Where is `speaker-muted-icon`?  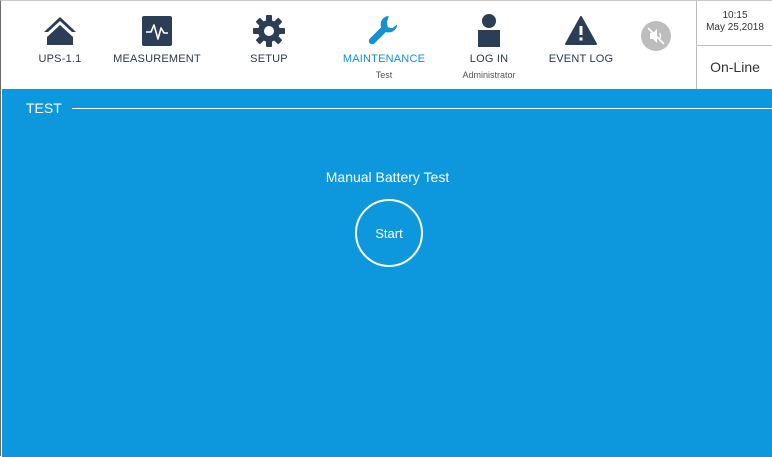 speaker-muted-icon is located at coordinates (656, 36).